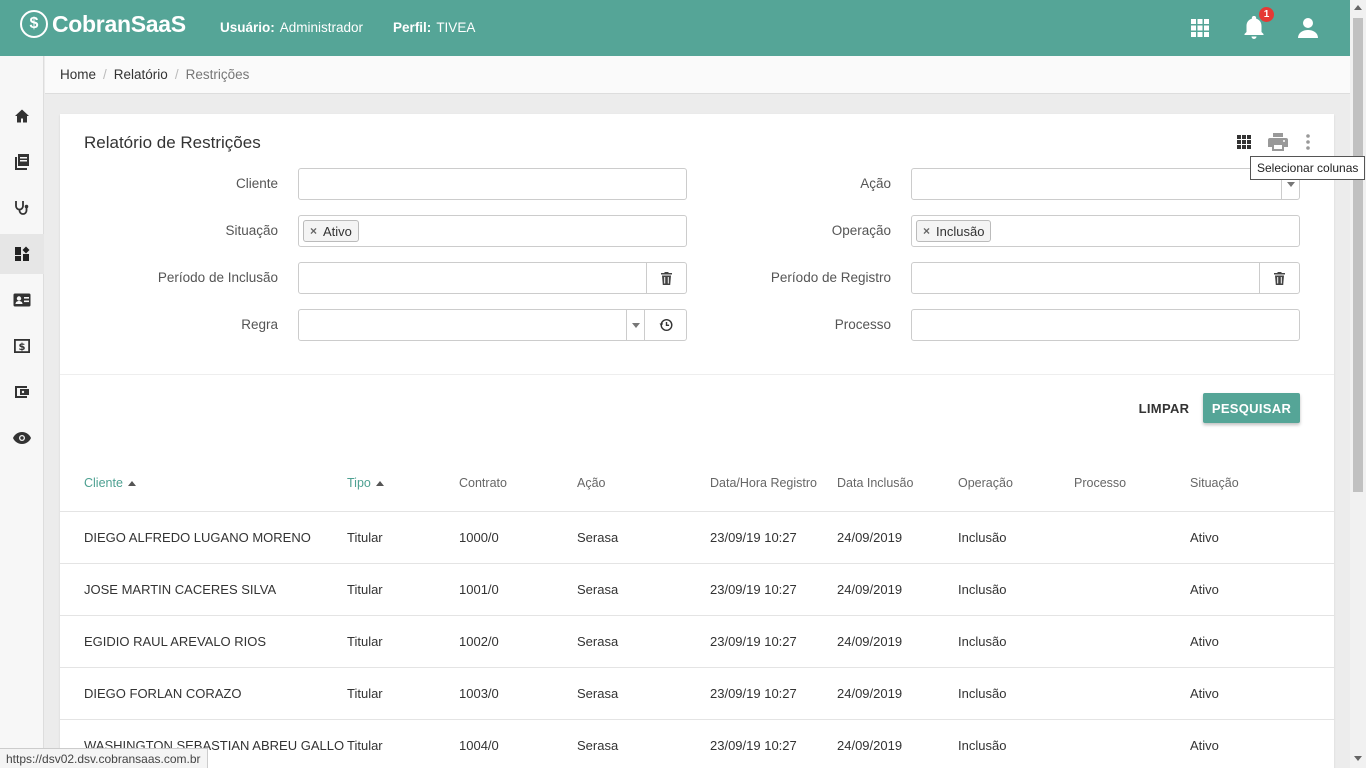  Describe the element at coordinates (479, 745) in the screenshot. I see `cell-contrato: 1004/0` at that location.